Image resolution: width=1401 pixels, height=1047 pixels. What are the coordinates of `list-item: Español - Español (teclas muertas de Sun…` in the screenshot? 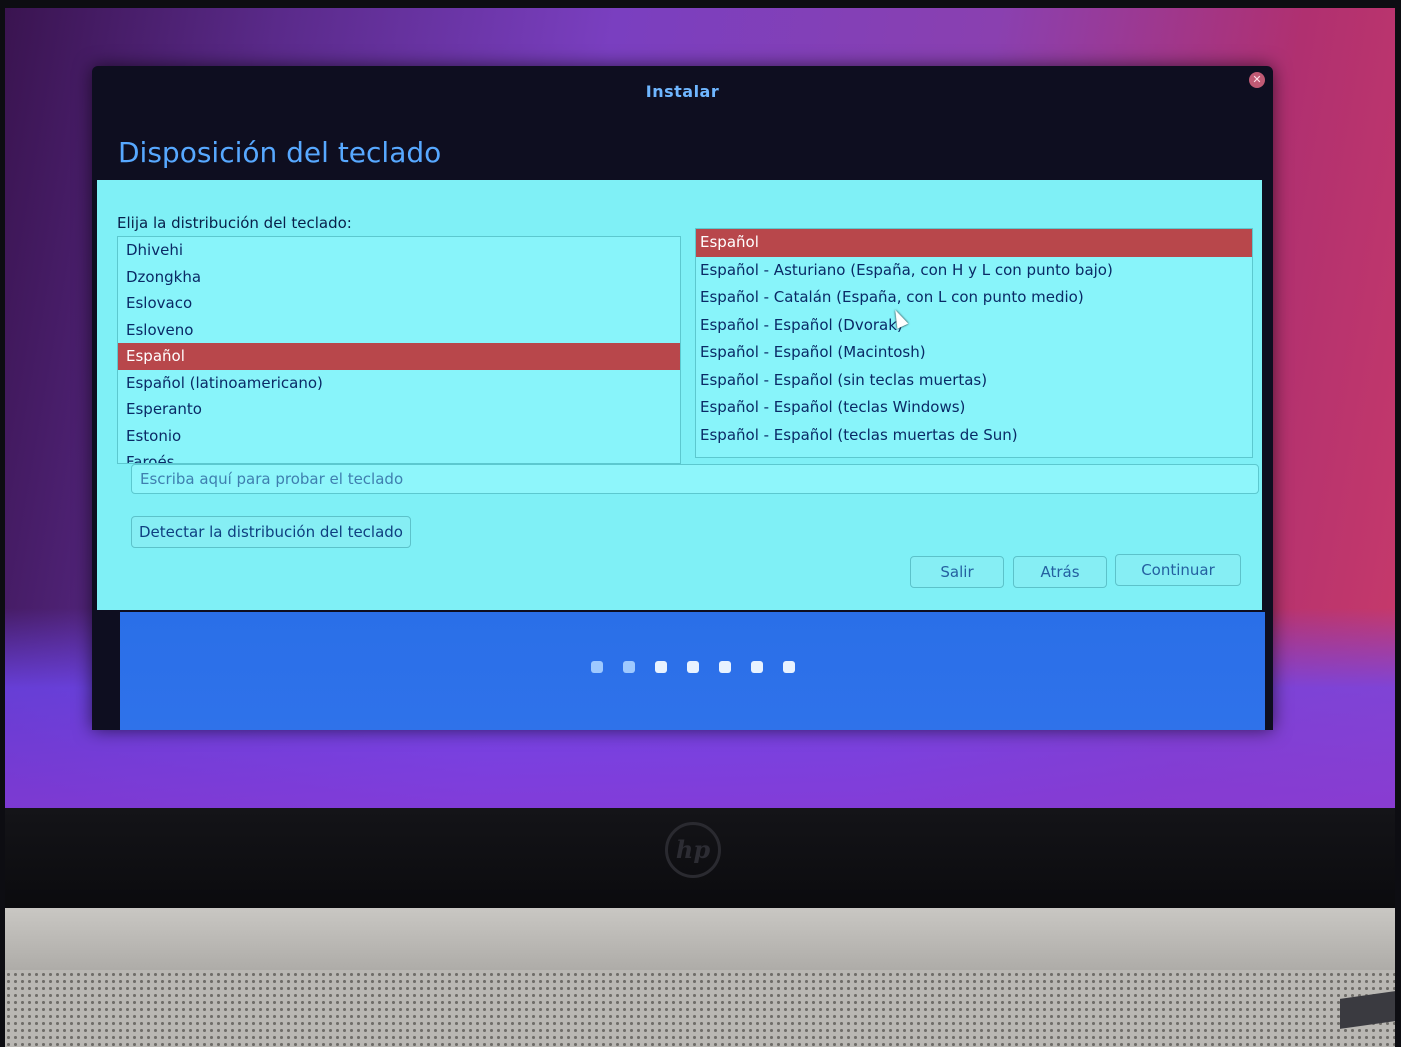 It's located at (974, 436).